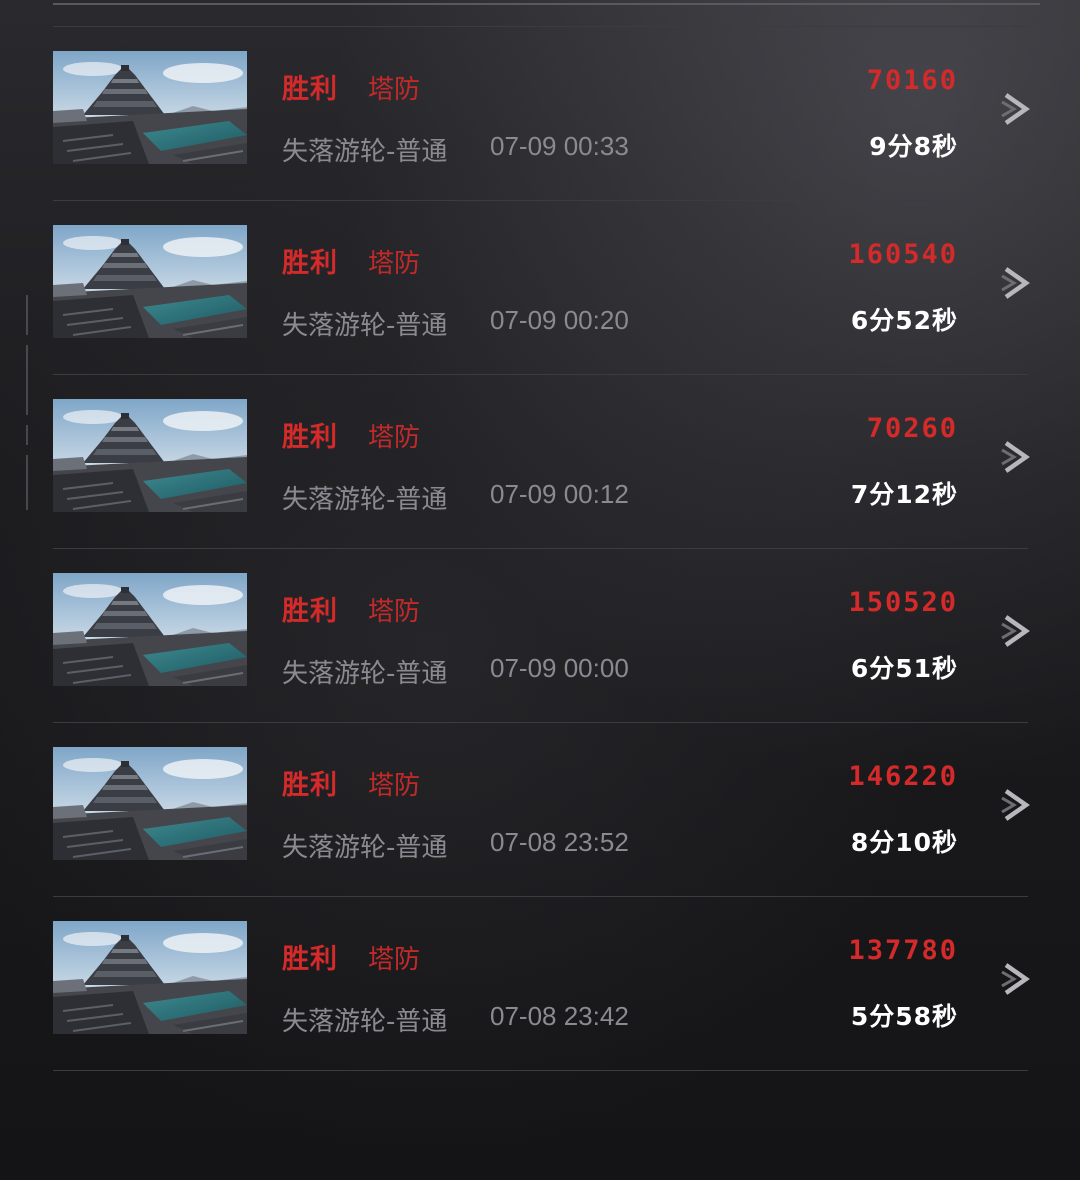  What do you see at coordinates (540, 462) in the screenshot?
I see `match-record-row-4: 胜利 塔防 失落游轮-普通 07-09 00:12 70260 7分12秒` at bounding box center [540, 462].